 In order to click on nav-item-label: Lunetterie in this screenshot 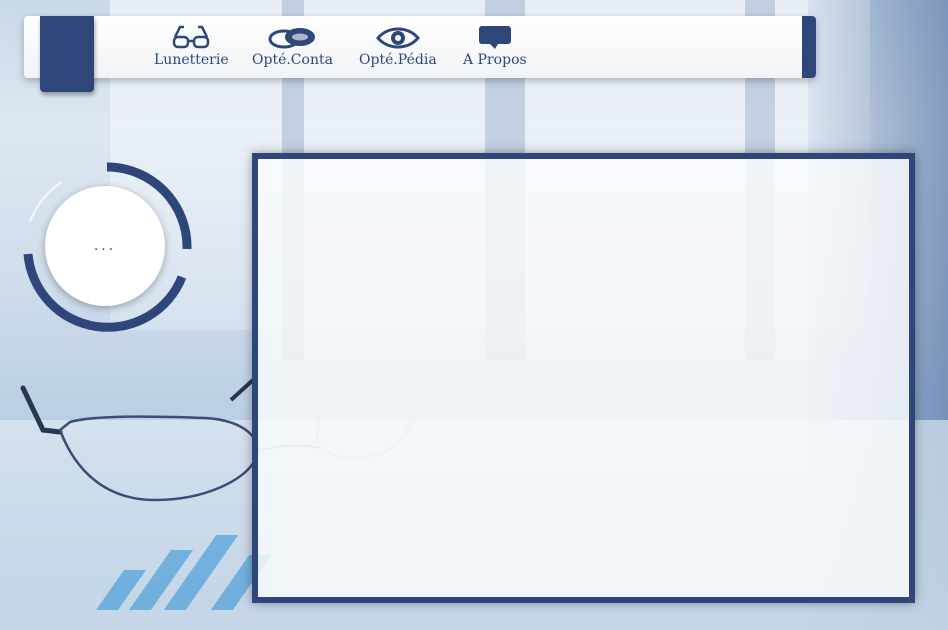, I will do `click(191, 60)`.